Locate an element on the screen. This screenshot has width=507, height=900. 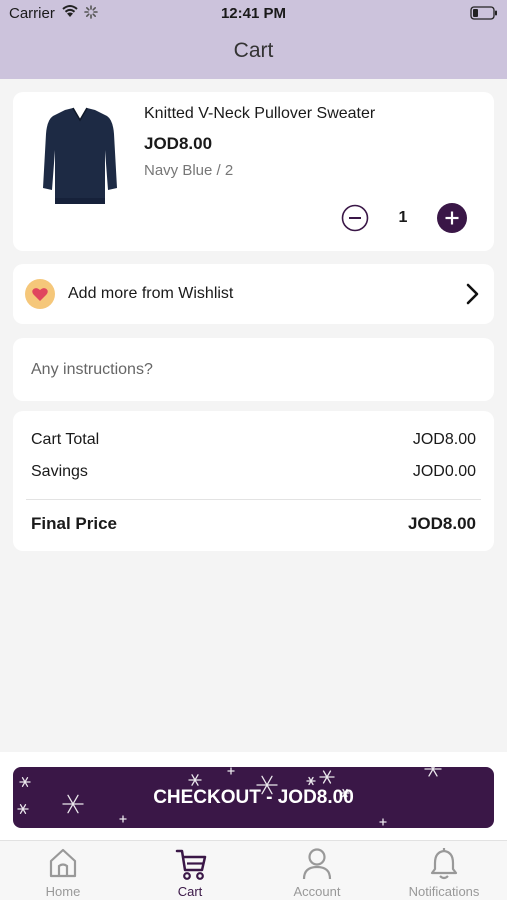
tab-bar: Home Cart Account Notifications is located at coordinates (253, 870).